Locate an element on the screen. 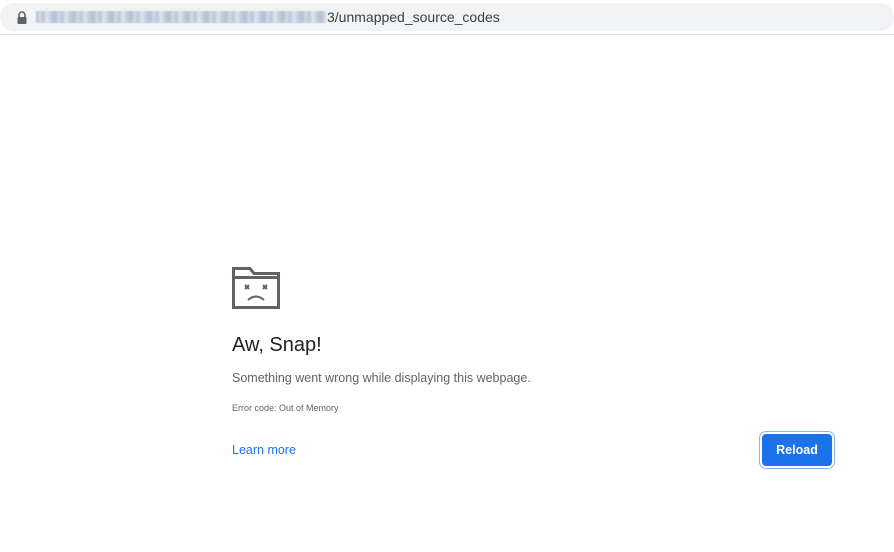  url-path: 3/unmapped_source_codes is located at coordinates (413, 17).